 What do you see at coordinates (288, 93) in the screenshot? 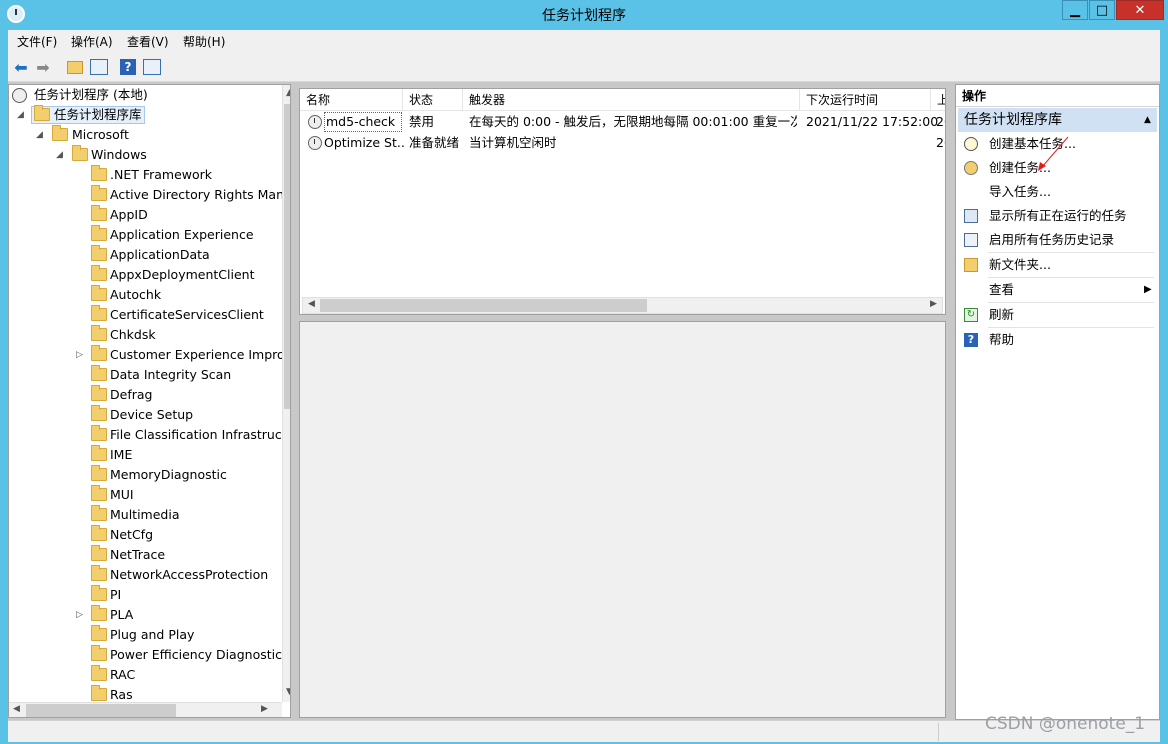
I see `scroll-up-icon: ▲` at bounding box center [288, 93].